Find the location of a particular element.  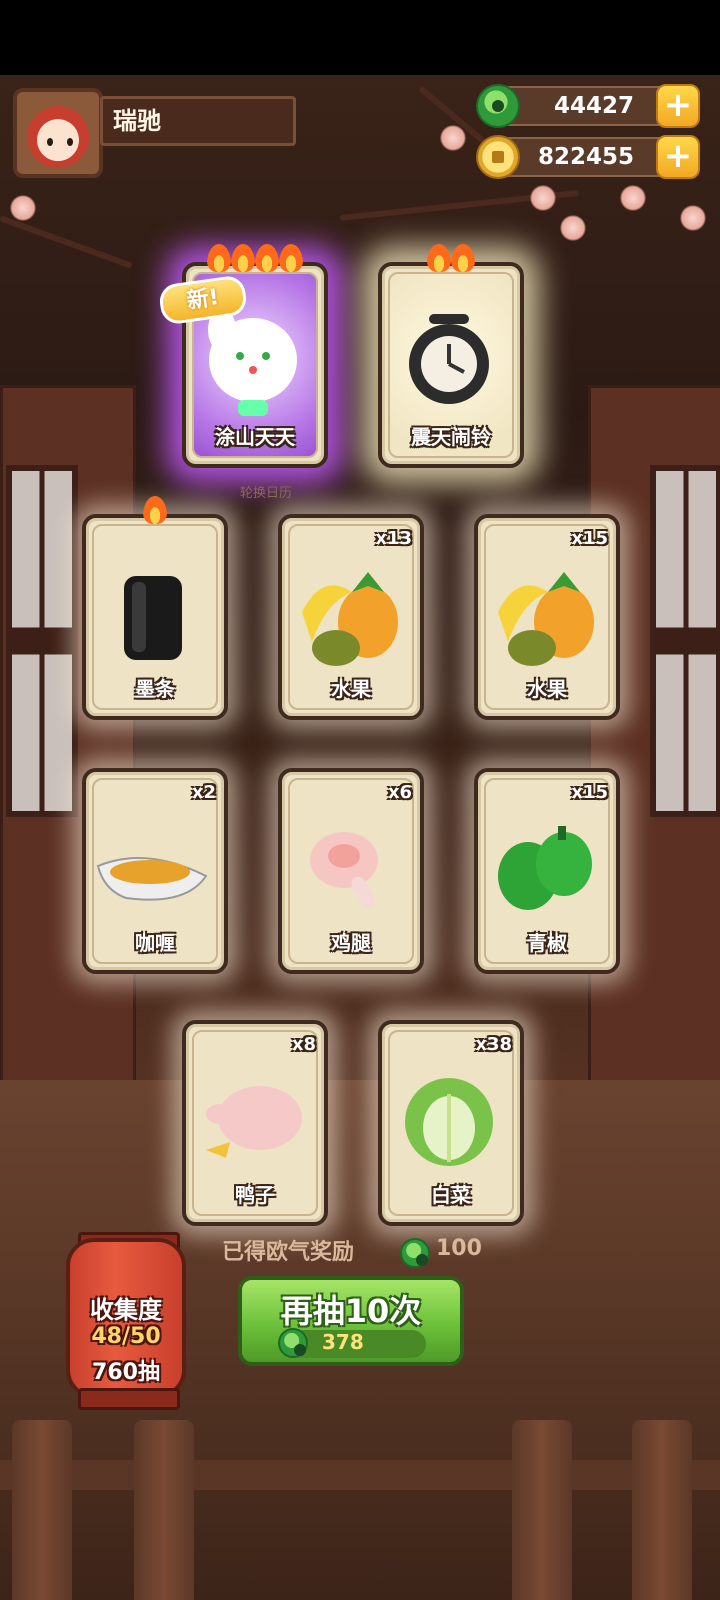

reward-label: 已得欧气奖励 is located at coordinates (288, 1252).